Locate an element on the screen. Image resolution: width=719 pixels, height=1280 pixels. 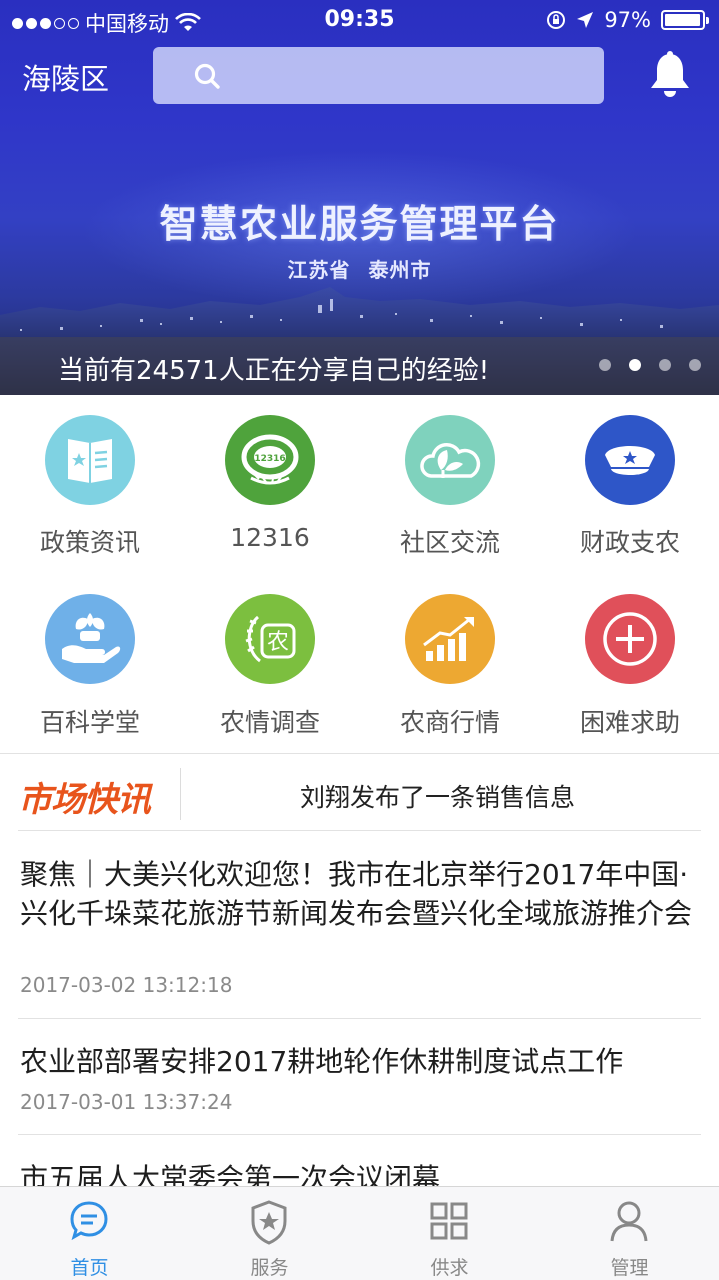
rising-chart-icon is located at coordinates (448, 639).